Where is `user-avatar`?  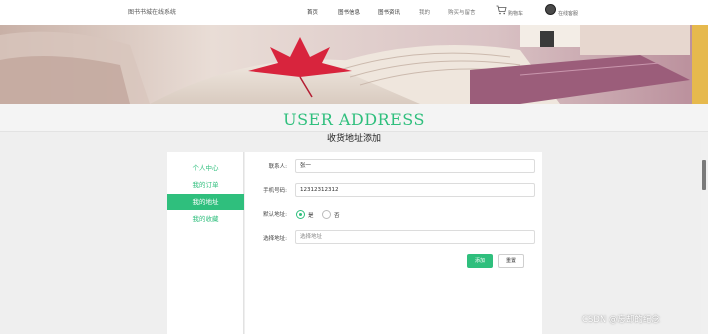 user-avatar is located at coordinates (550, 9).